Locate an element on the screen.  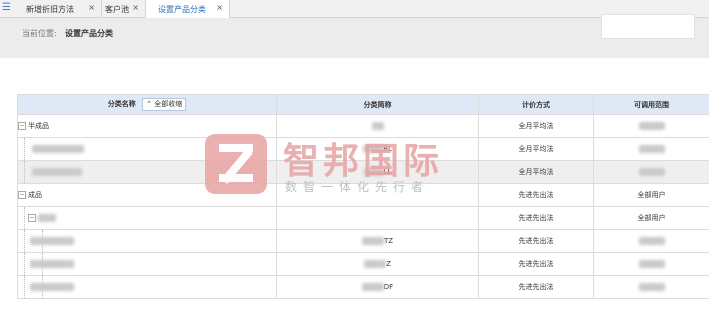
table-row: TZ 先进先出法 is located at coordinates (363, 241).